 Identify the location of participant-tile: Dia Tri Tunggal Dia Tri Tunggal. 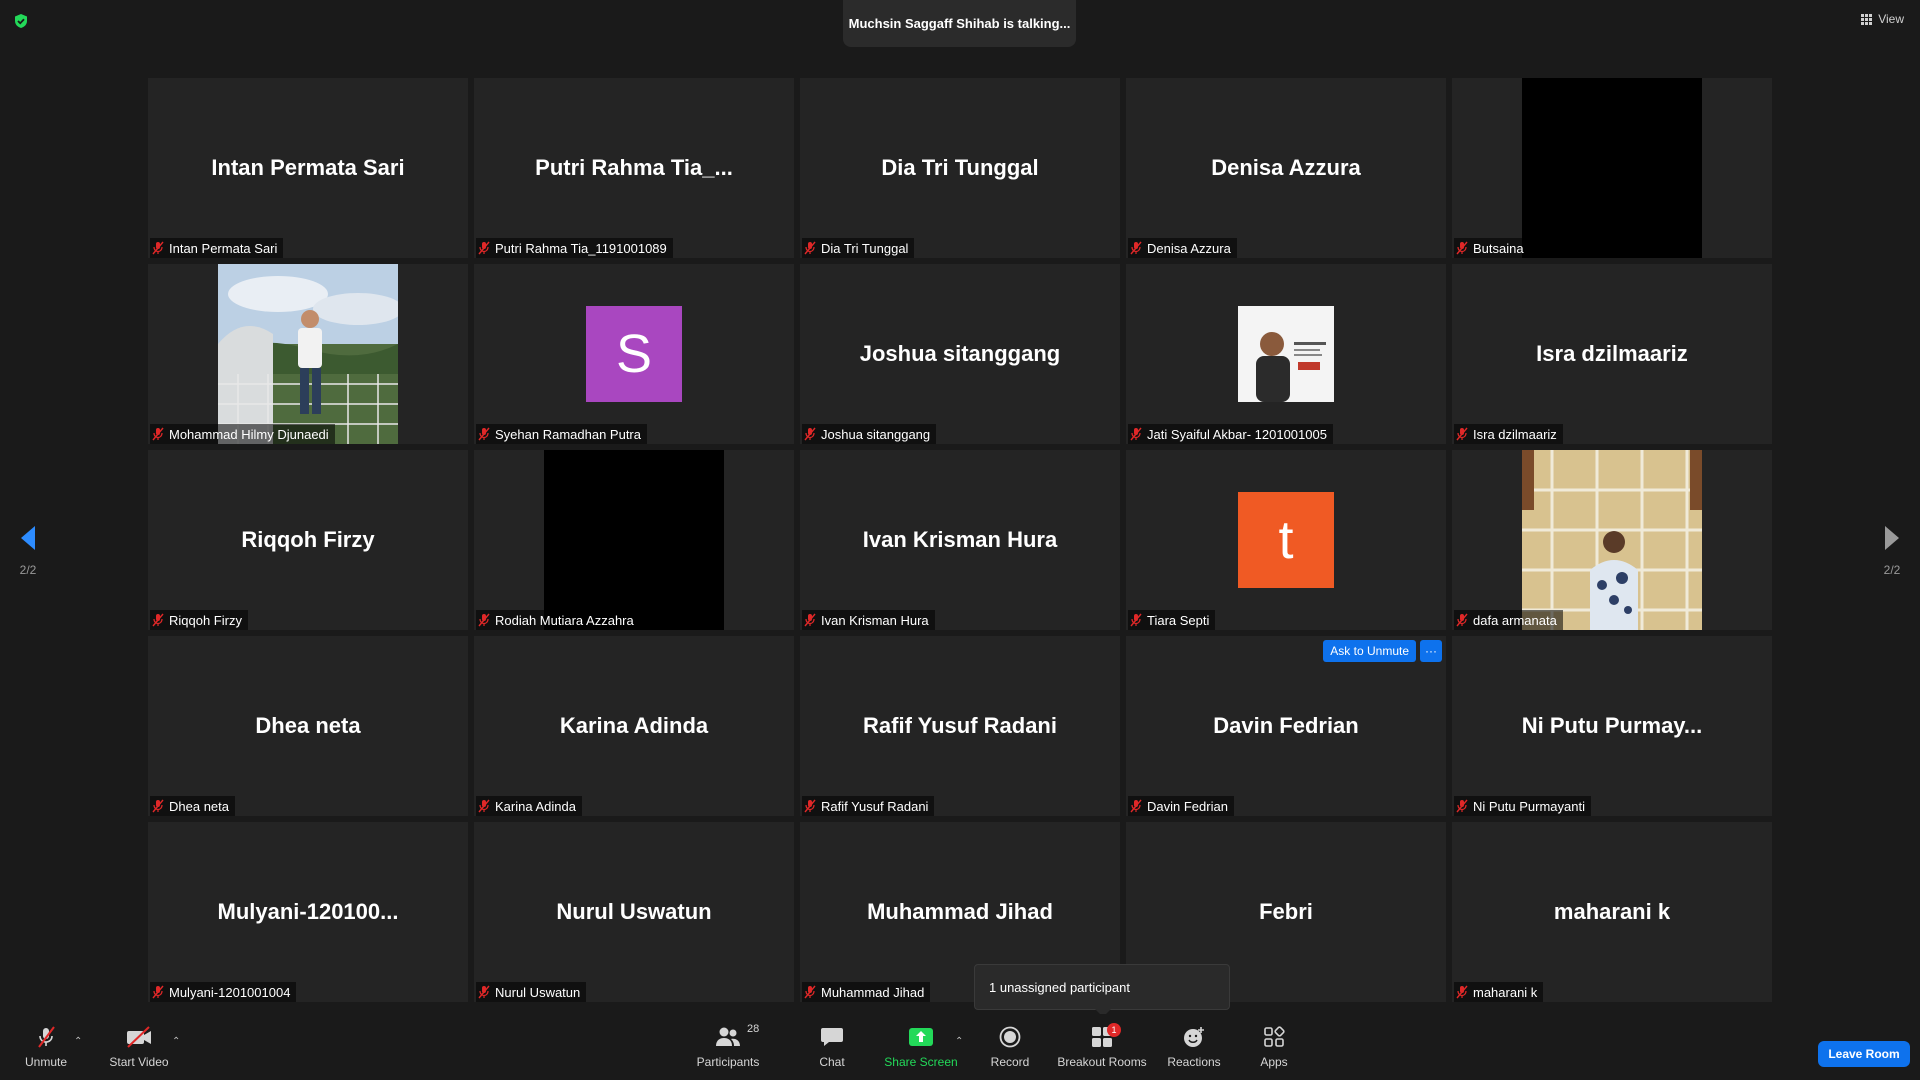
(960, 168).